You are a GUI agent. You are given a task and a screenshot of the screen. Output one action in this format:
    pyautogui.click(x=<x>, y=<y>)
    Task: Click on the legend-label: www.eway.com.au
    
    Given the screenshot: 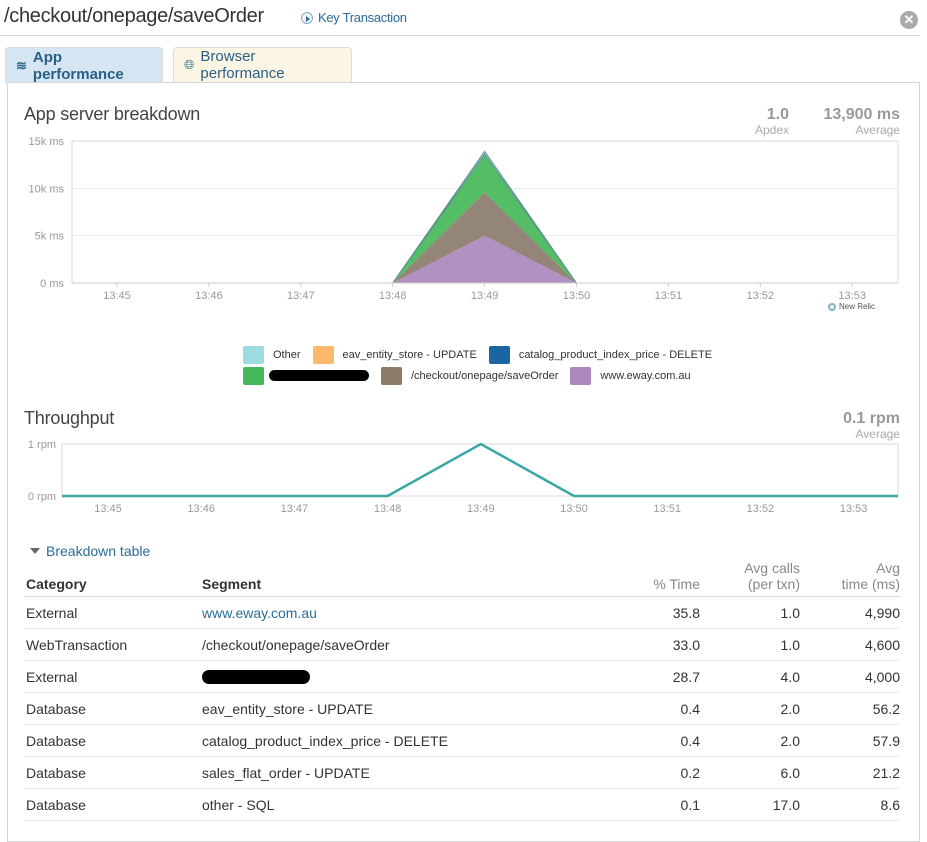 What is the action you would take?
    pyautogui.click(x=645, y=375)
    